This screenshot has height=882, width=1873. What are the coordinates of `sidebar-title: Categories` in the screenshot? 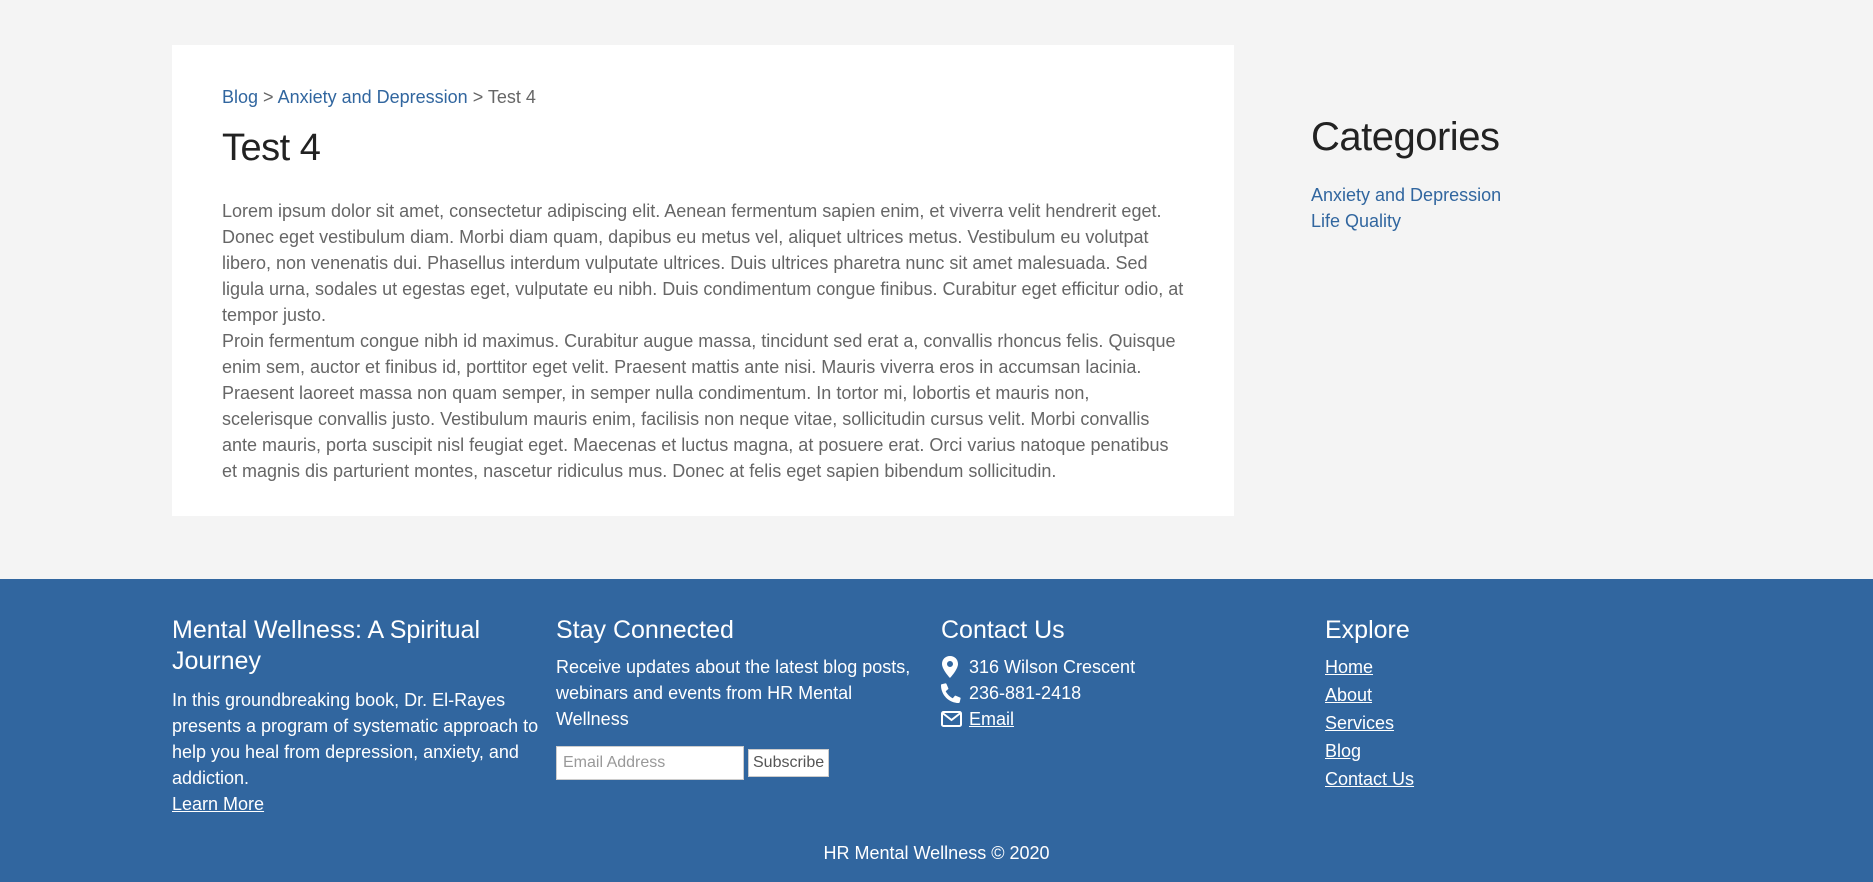 It's located at (1405, 137).